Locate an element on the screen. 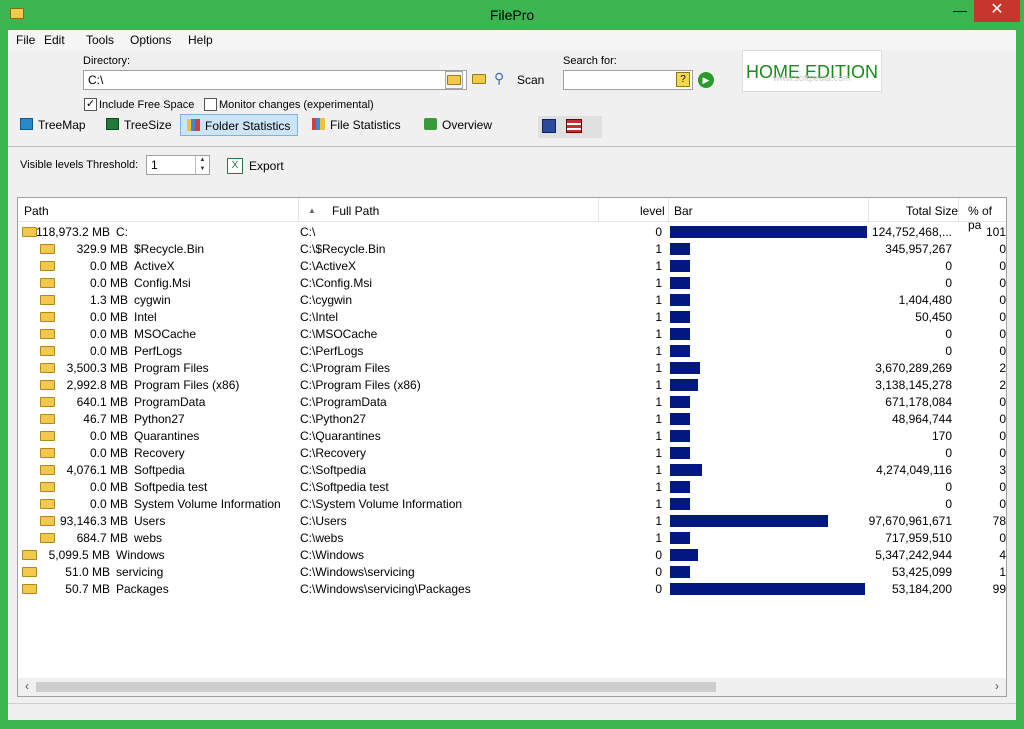 The image size is (1024, 729). open-folder-icon is located at coordinates (479, 79).